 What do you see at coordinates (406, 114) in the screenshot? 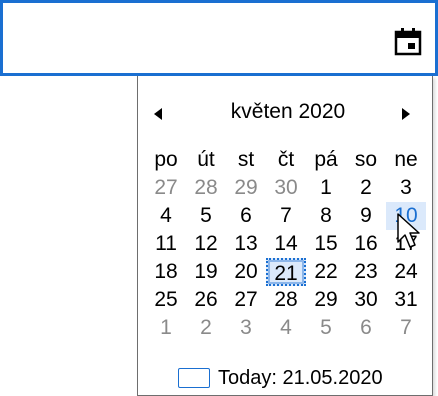
I see `triangle-right-icon` at bounding box center [406, 114].